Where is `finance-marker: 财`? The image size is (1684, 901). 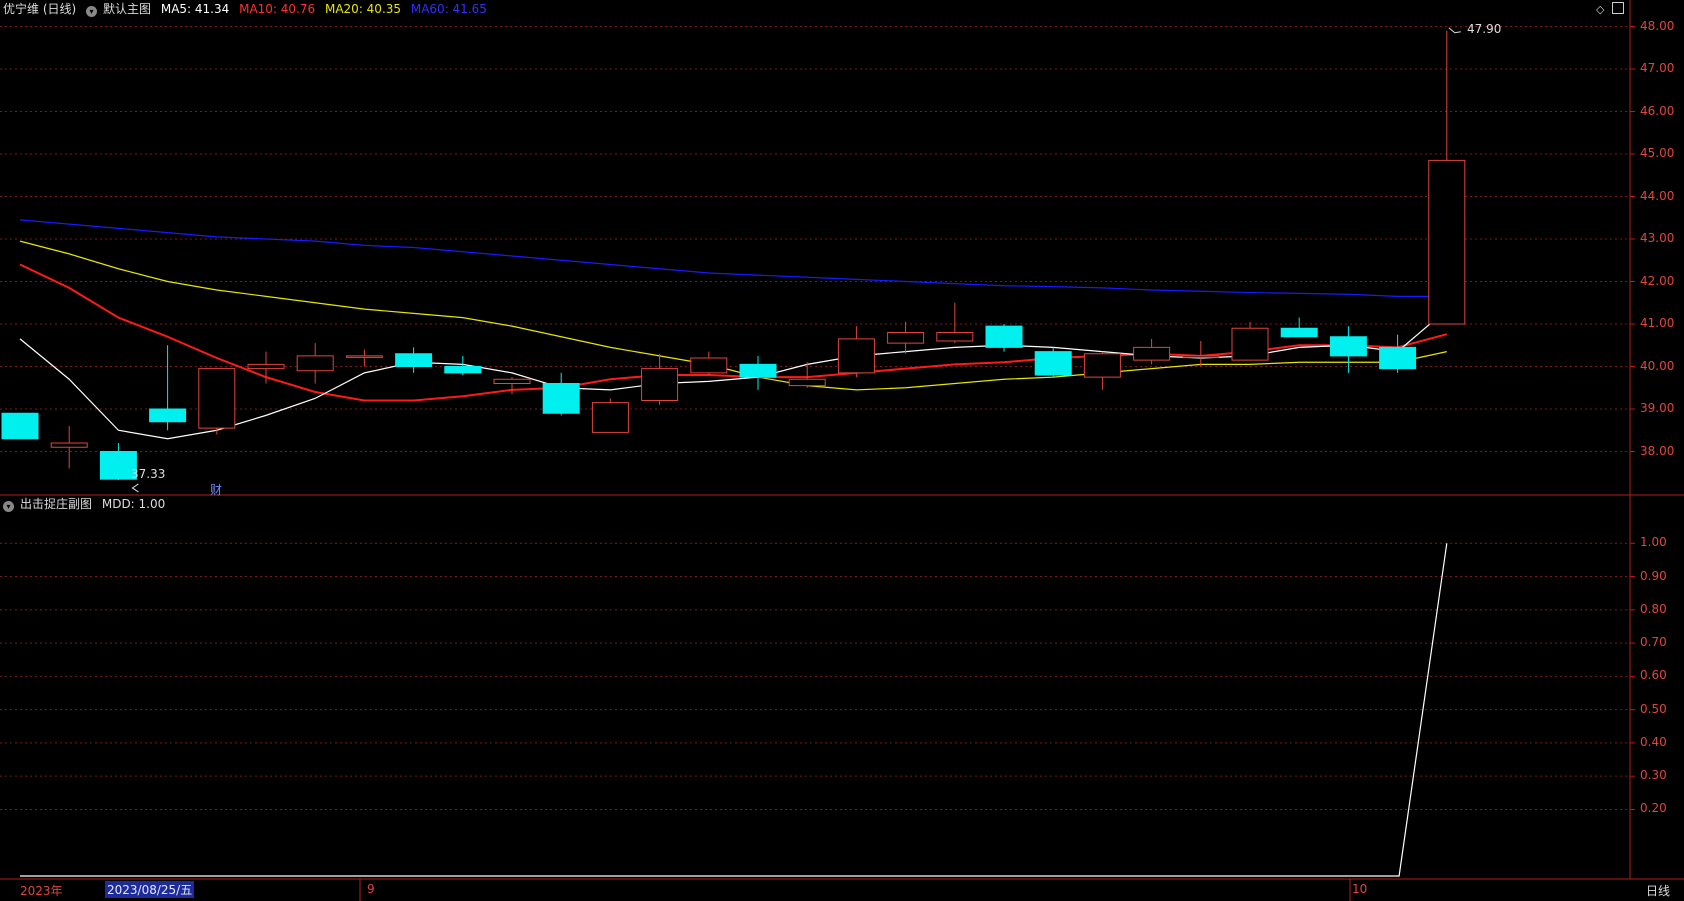
finance-marker: 财 is located at coordinates (216, 489).